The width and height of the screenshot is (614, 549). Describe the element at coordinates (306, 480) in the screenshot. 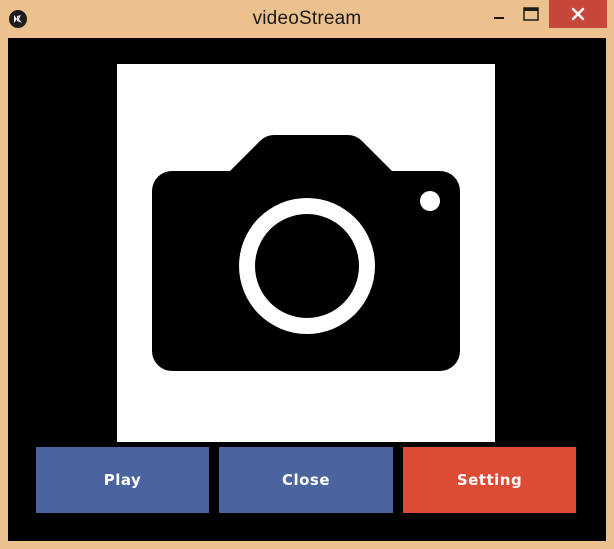

I see `close-button: Close` at that location.